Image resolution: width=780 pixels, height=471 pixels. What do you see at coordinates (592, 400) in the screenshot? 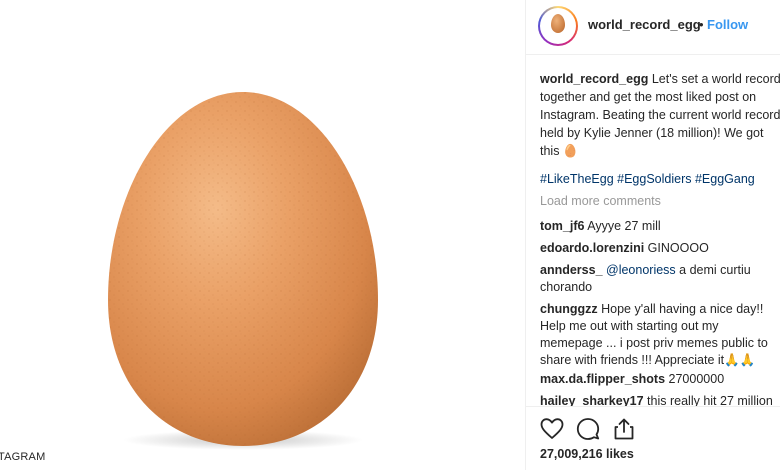
I see `comment-username: hailey_sharkey17` at bounding box center [592, 400].